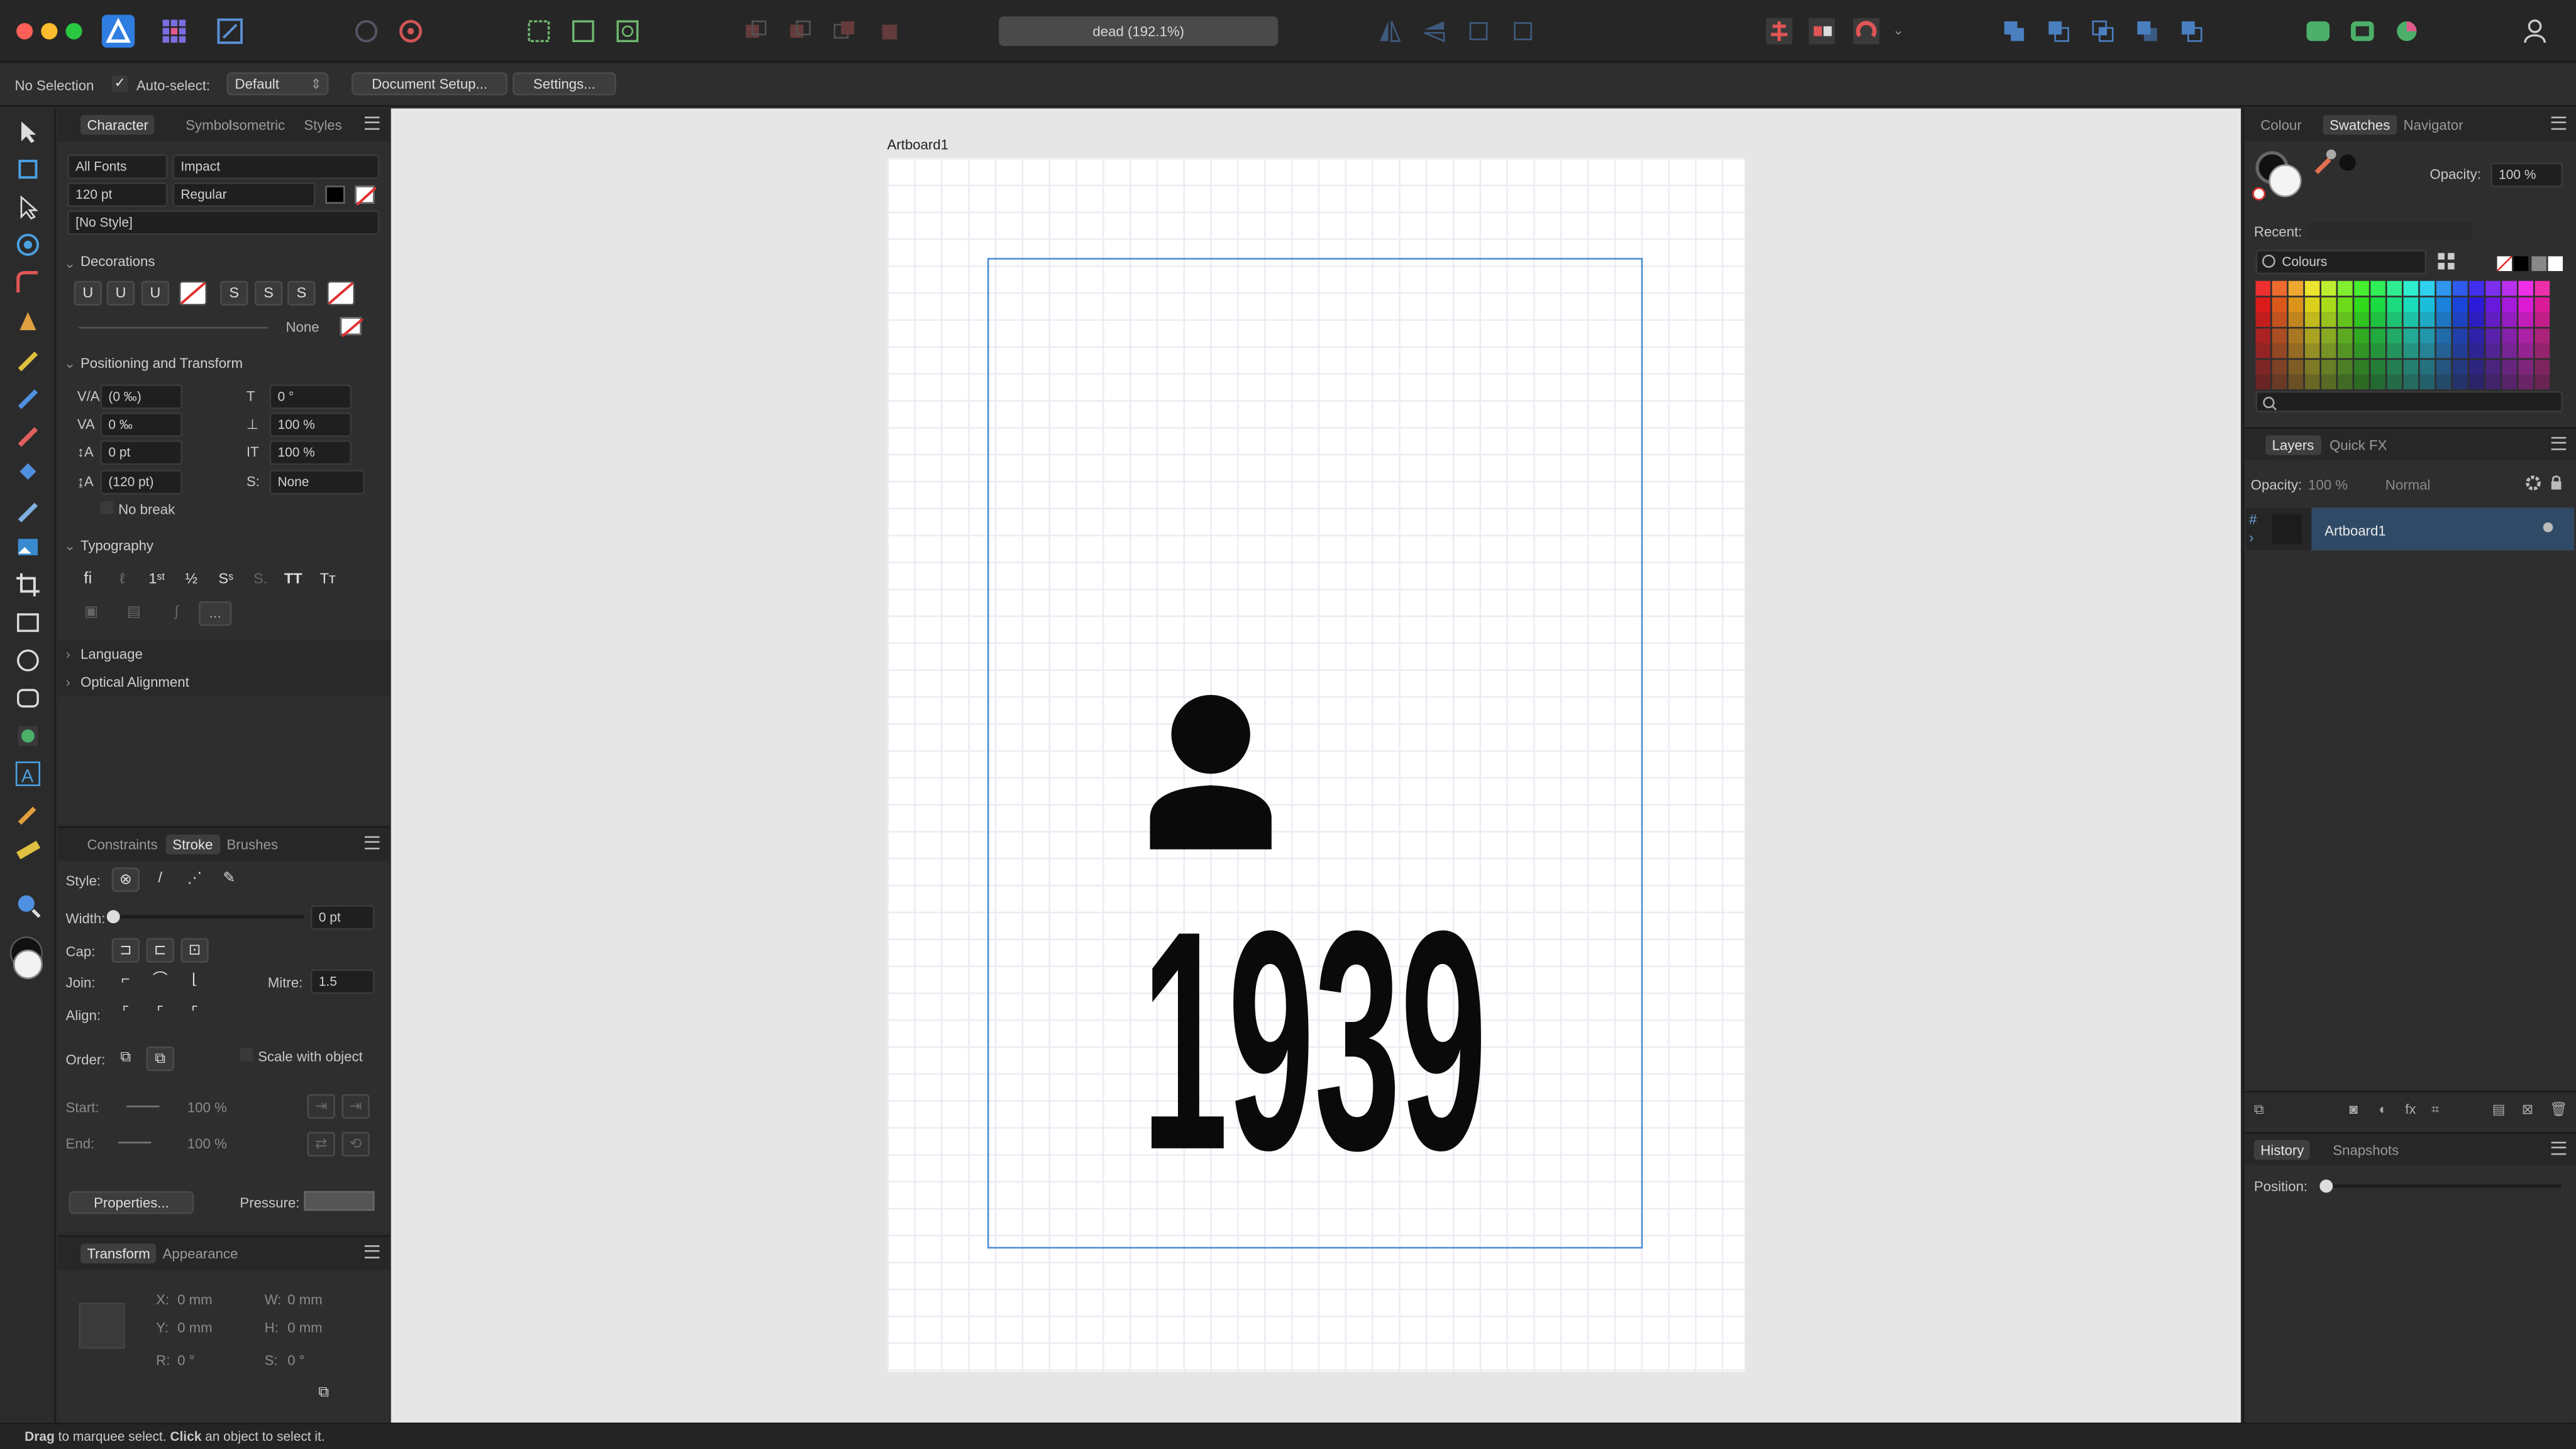  I want to click on move-tool-icon, so click(28, 131).